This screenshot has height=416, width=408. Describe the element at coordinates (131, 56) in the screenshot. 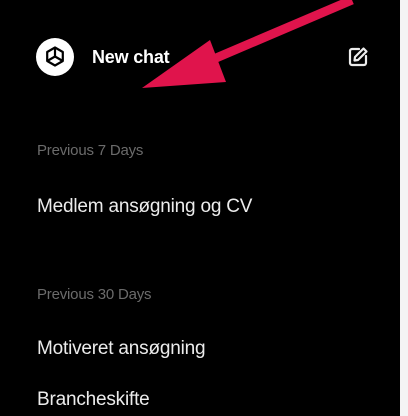

I see `new-chat-label: New chat` at that location.